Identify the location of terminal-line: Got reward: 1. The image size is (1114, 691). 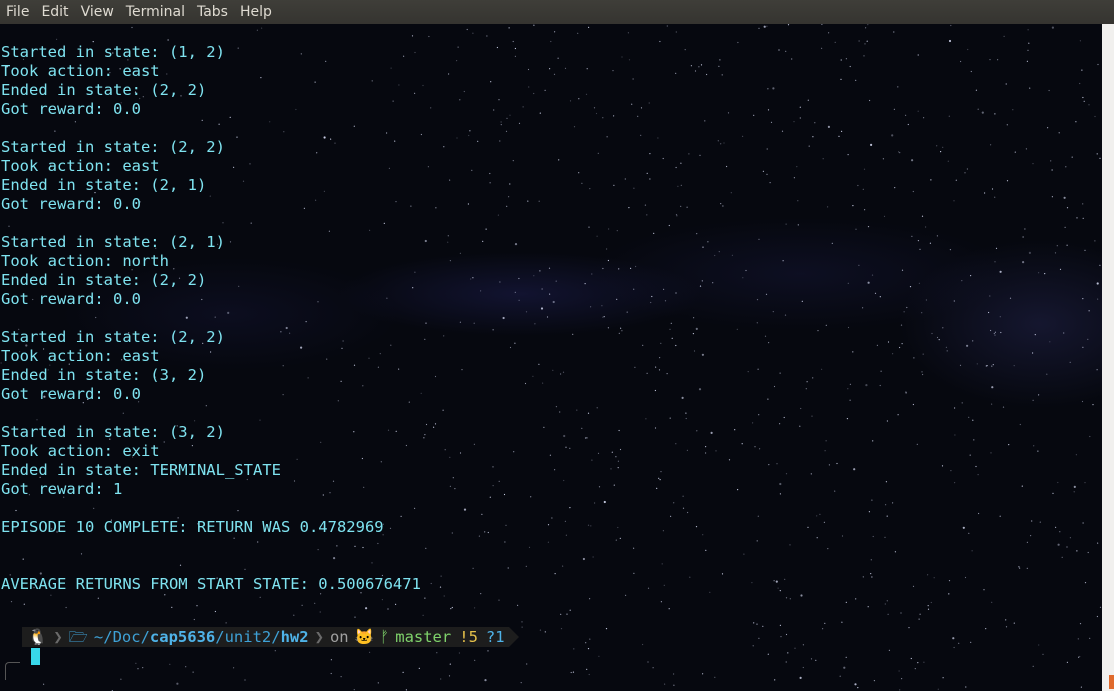
(62, 489).